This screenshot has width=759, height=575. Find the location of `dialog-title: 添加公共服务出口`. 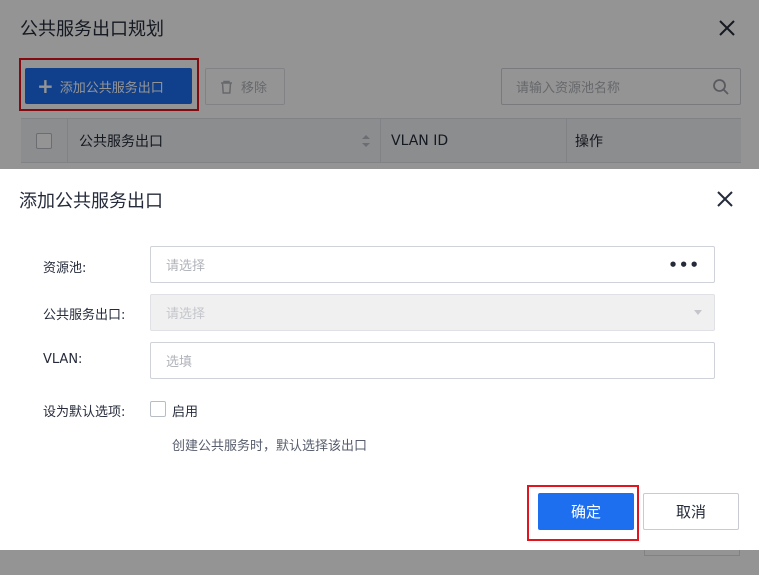

dialog-title: 添加公共服务出口 is located at coordinates (91, 201).